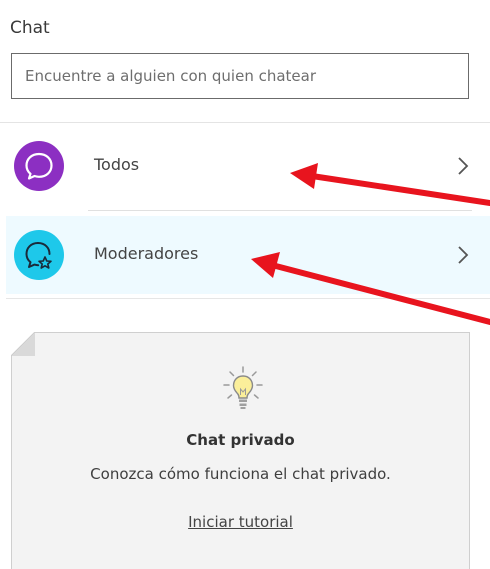 The width and height of the screenshot is (490, 569). I want to click on channel-item-moderadores: Moderadores, so click(248, 255).